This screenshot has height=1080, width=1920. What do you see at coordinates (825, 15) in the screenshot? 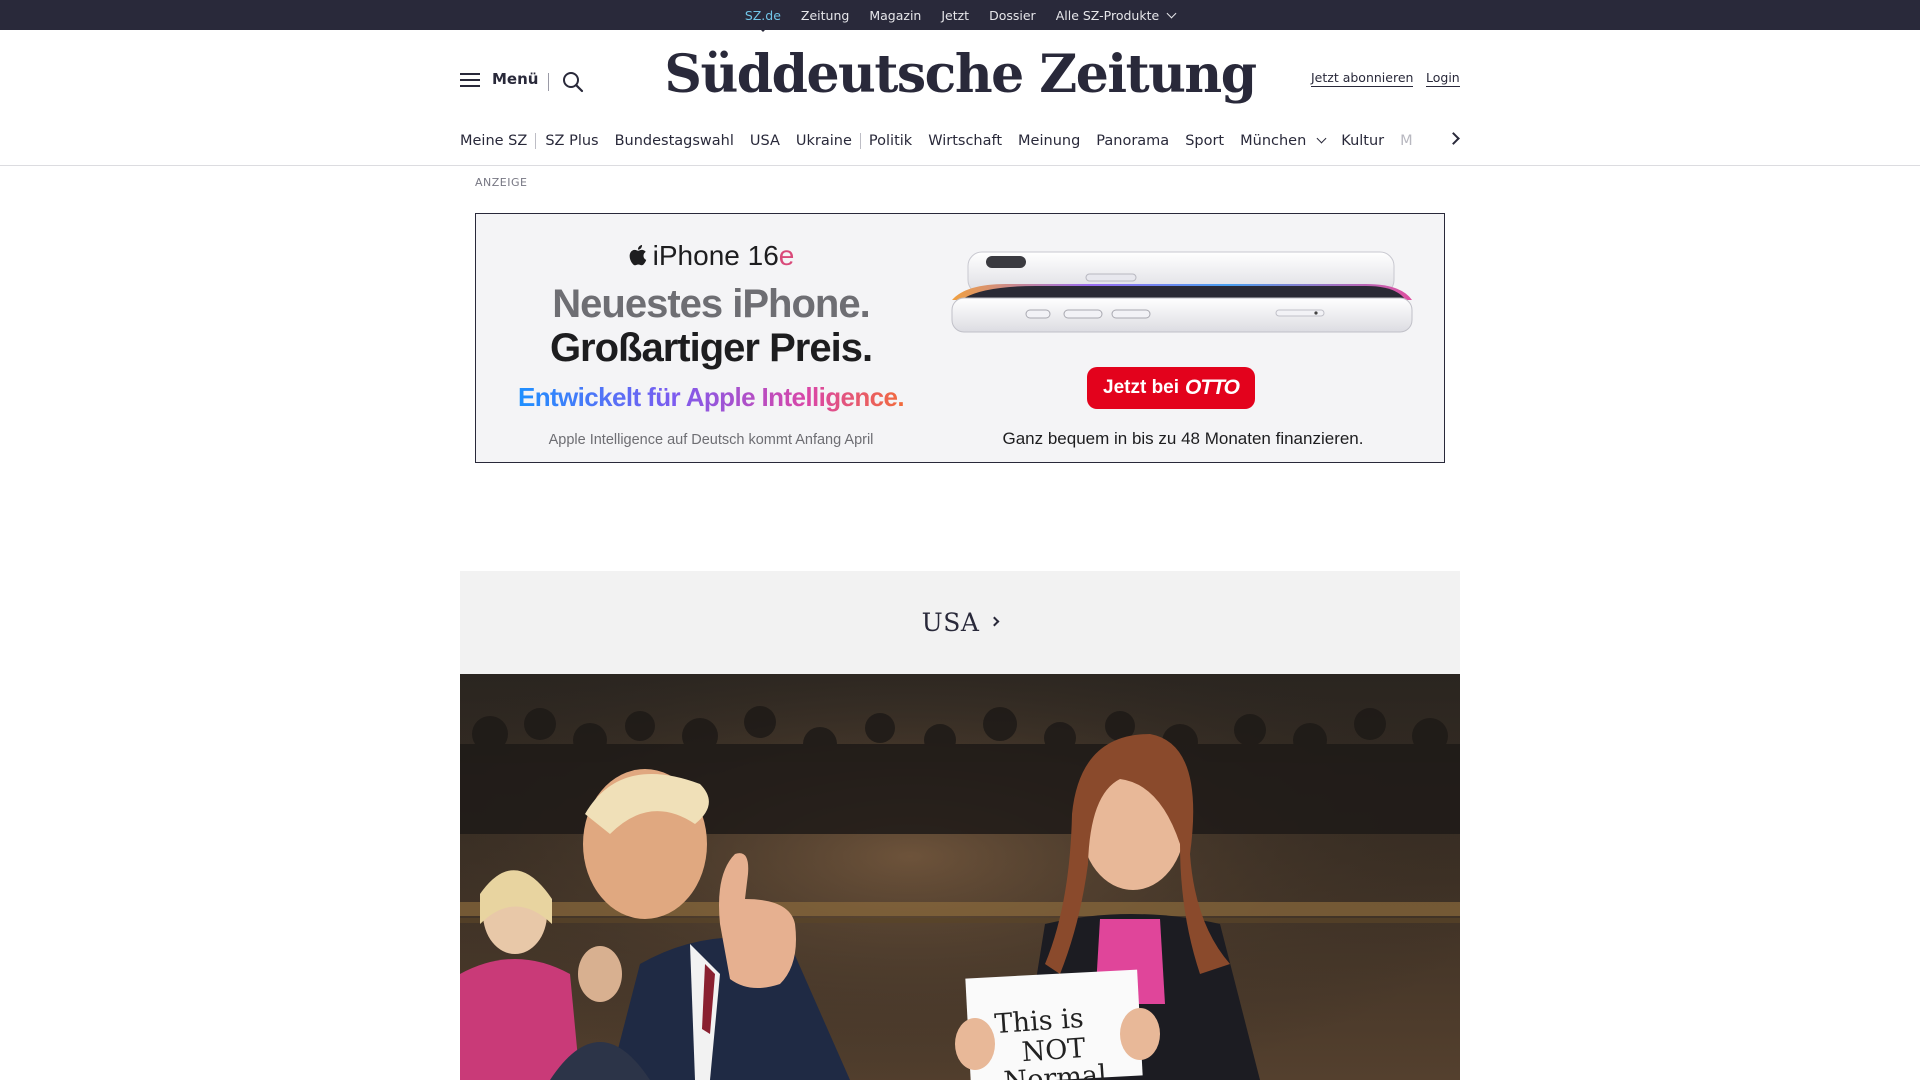
I see `product-link-zeitung: Zeitung` at bounding box center [825, 15].